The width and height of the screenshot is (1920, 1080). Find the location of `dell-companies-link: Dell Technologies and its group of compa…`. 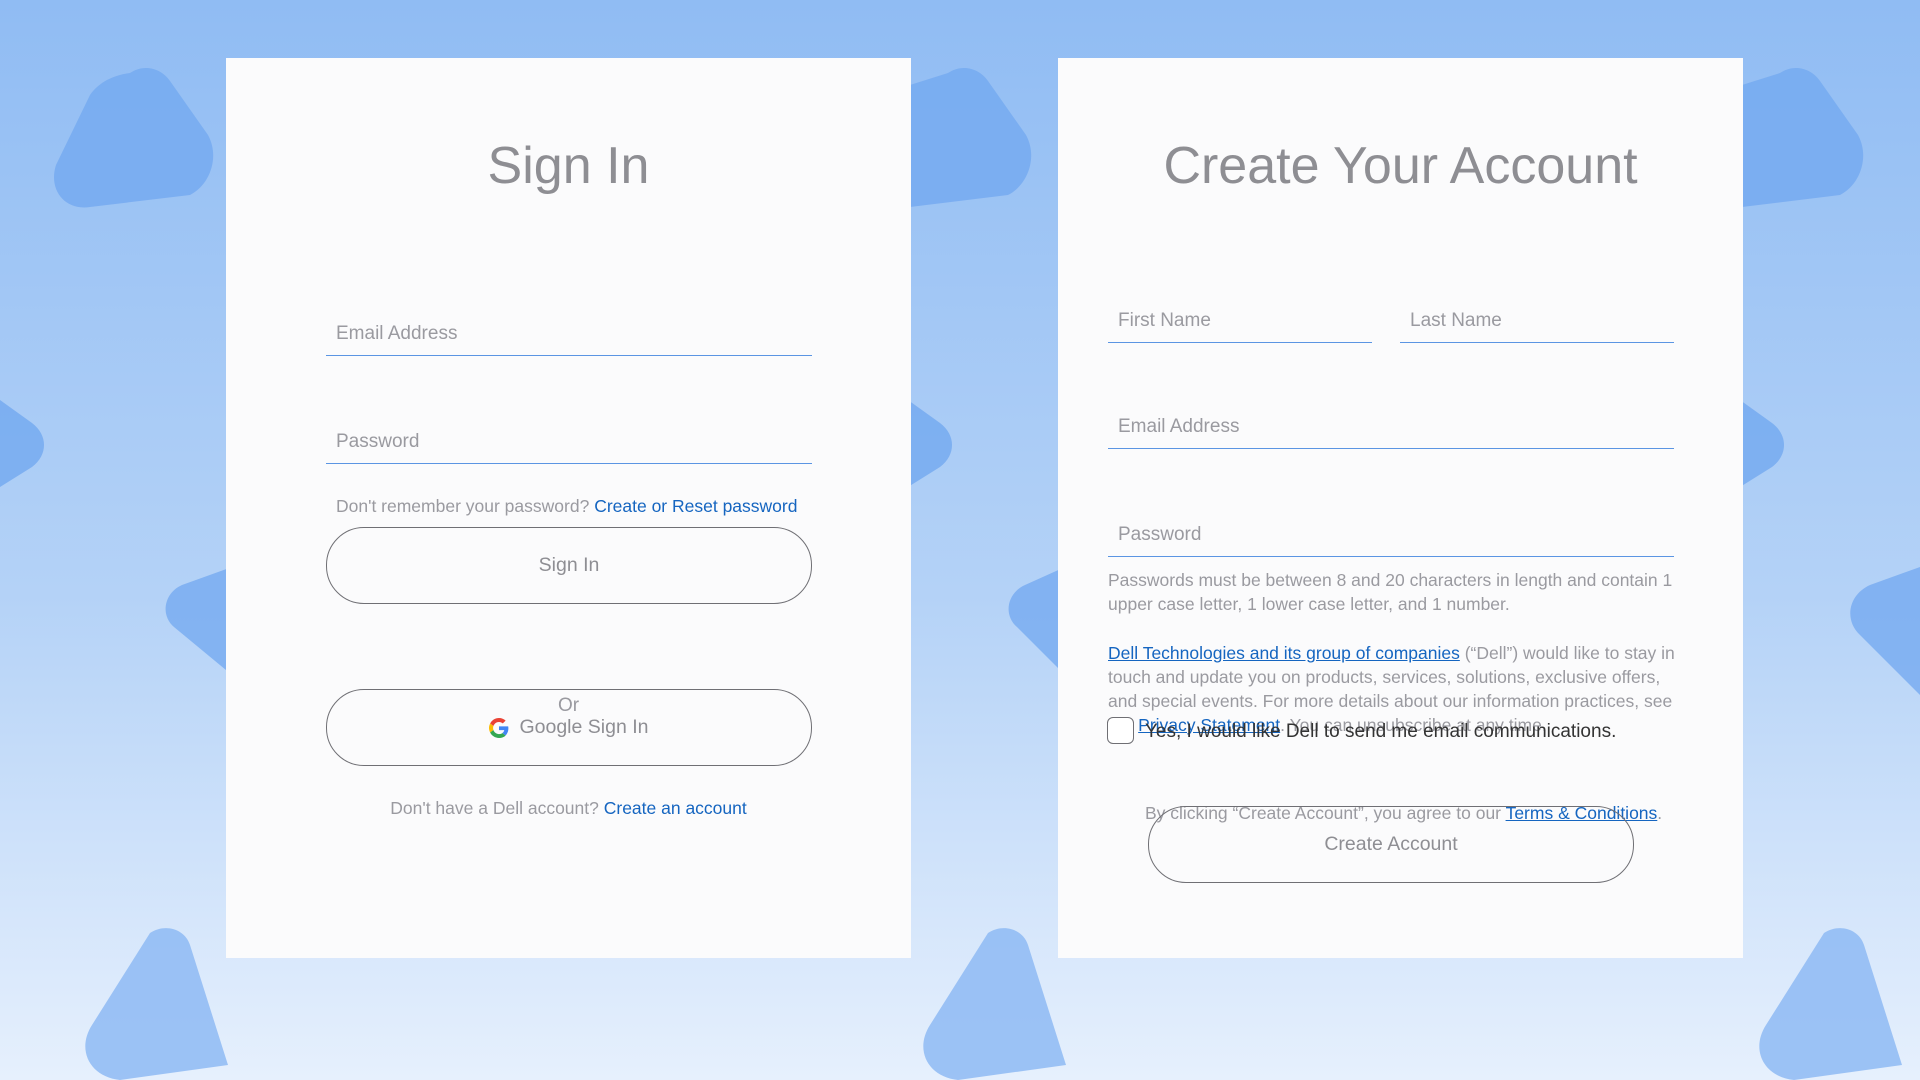

dell-companies-link: Dell Technologies and its group of compa… is located at coordinates (1284, 653).